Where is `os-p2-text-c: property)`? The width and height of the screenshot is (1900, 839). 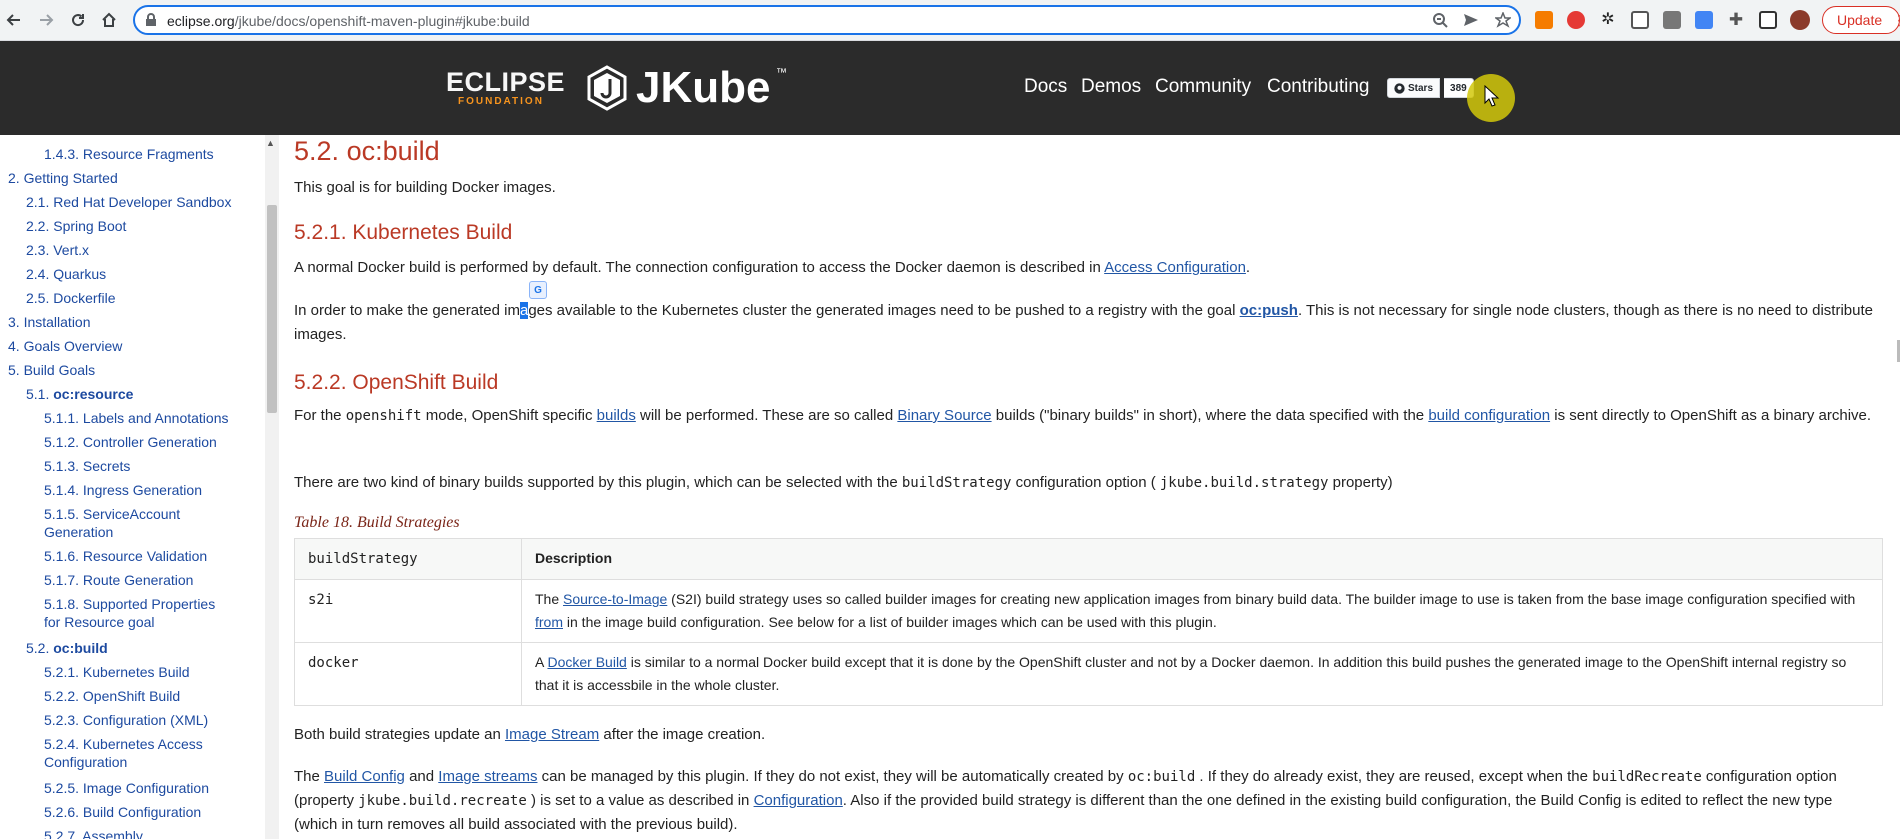 os-p2-text-c: property) is located at coordinates (1360, 482).